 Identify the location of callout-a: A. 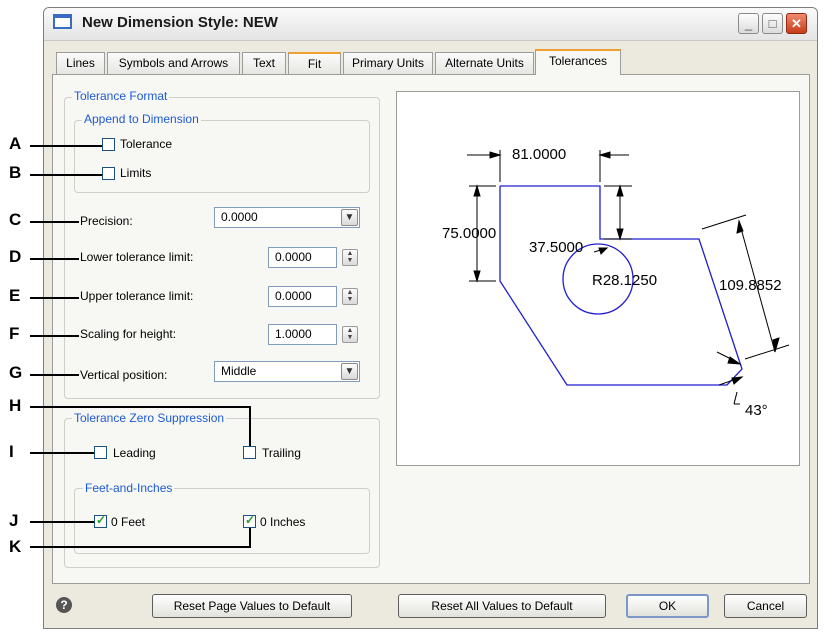
(15, 143).